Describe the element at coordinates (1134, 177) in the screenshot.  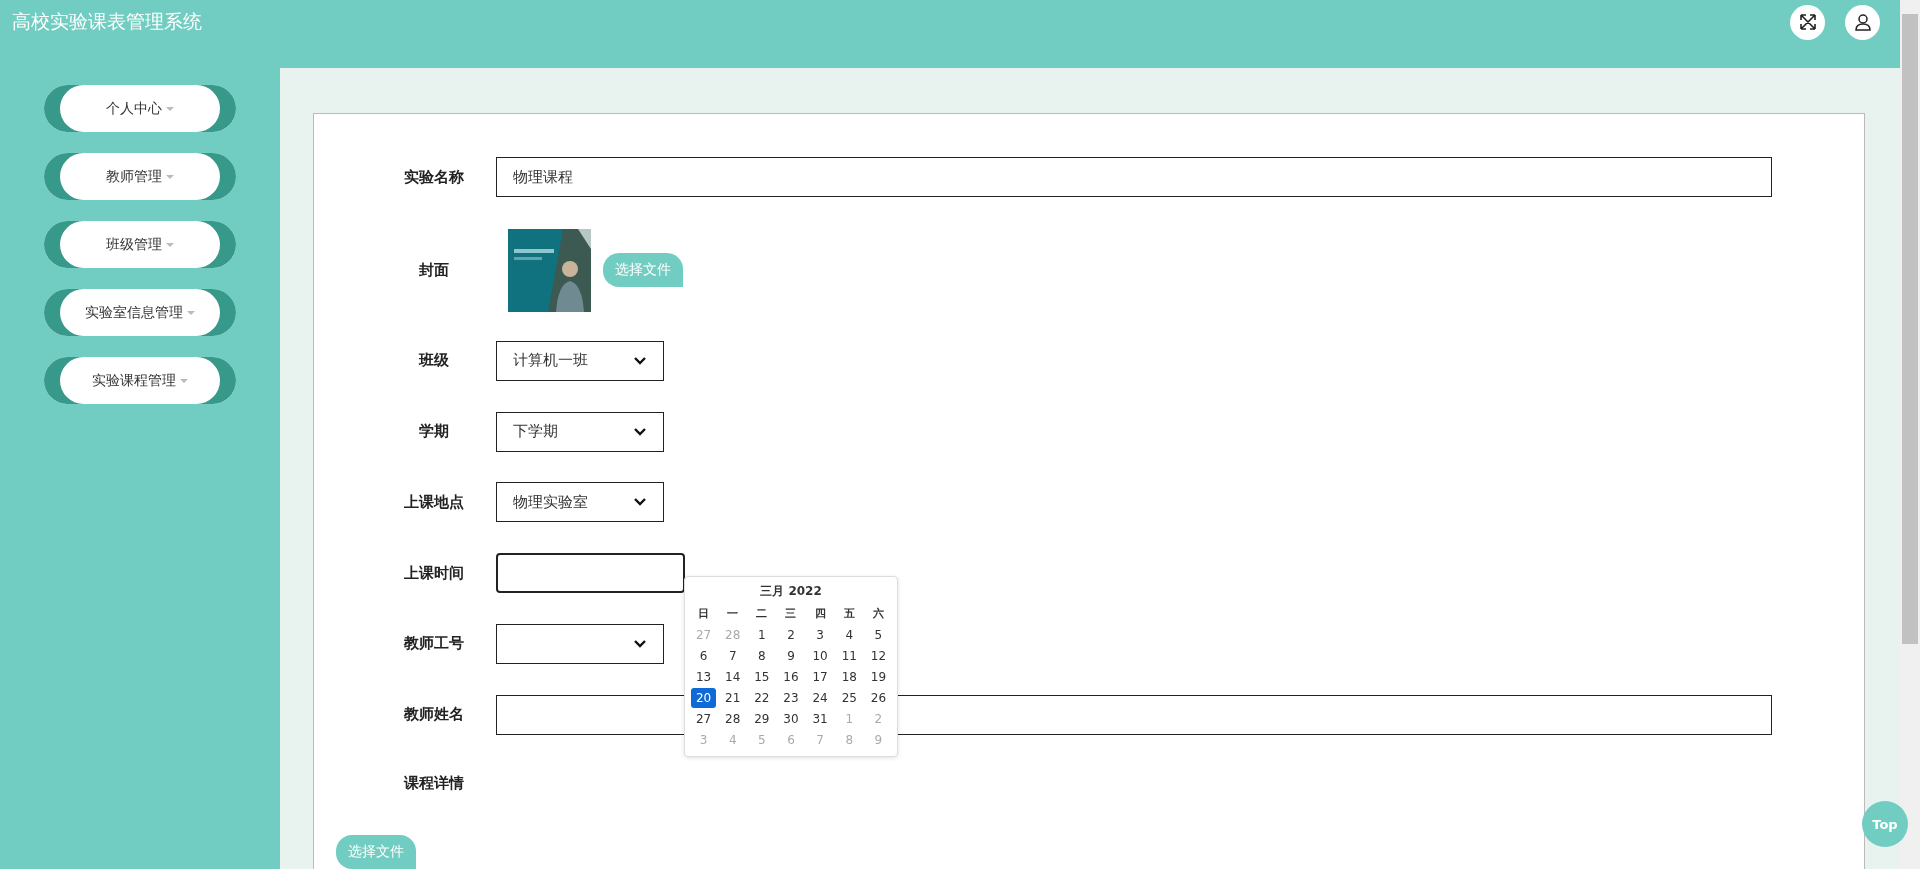
I see `text-field: 物理课程` at that location.